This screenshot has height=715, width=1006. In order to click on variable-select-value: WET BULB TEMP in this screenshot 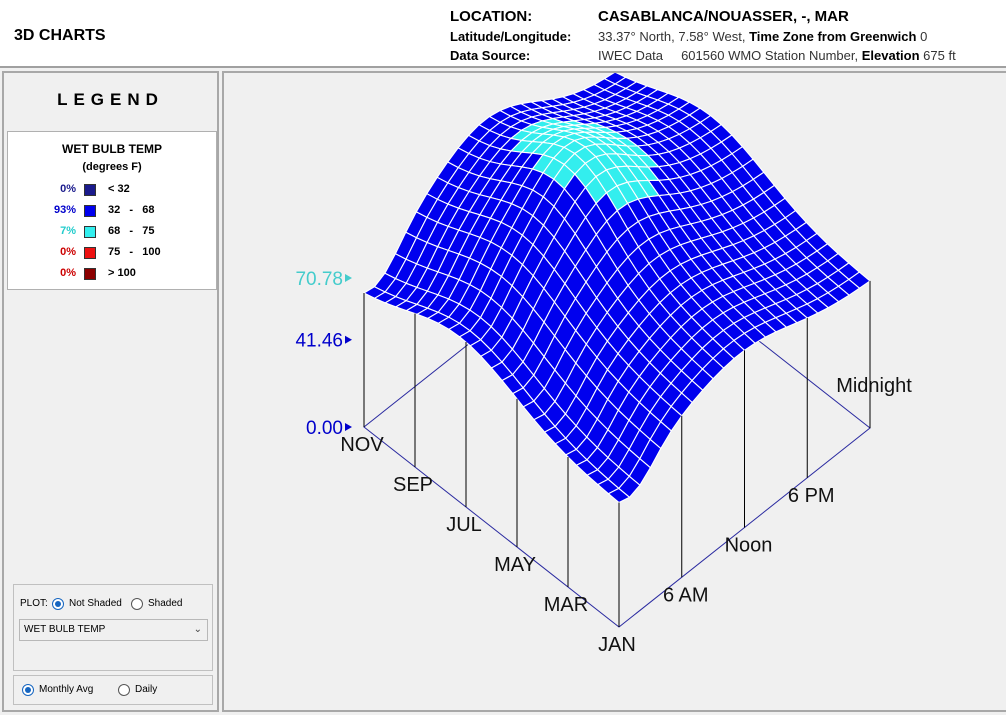, I will do `click(65, 629)`.